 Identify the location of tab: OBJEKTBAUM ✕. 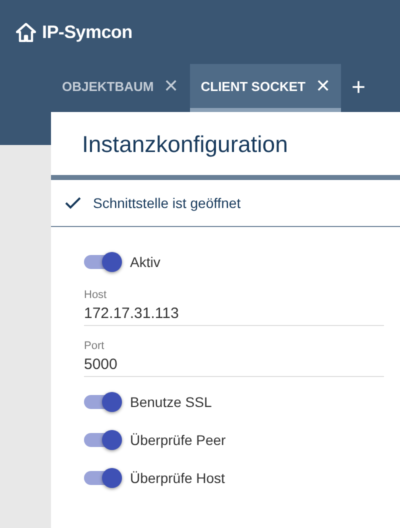
(120, 88).